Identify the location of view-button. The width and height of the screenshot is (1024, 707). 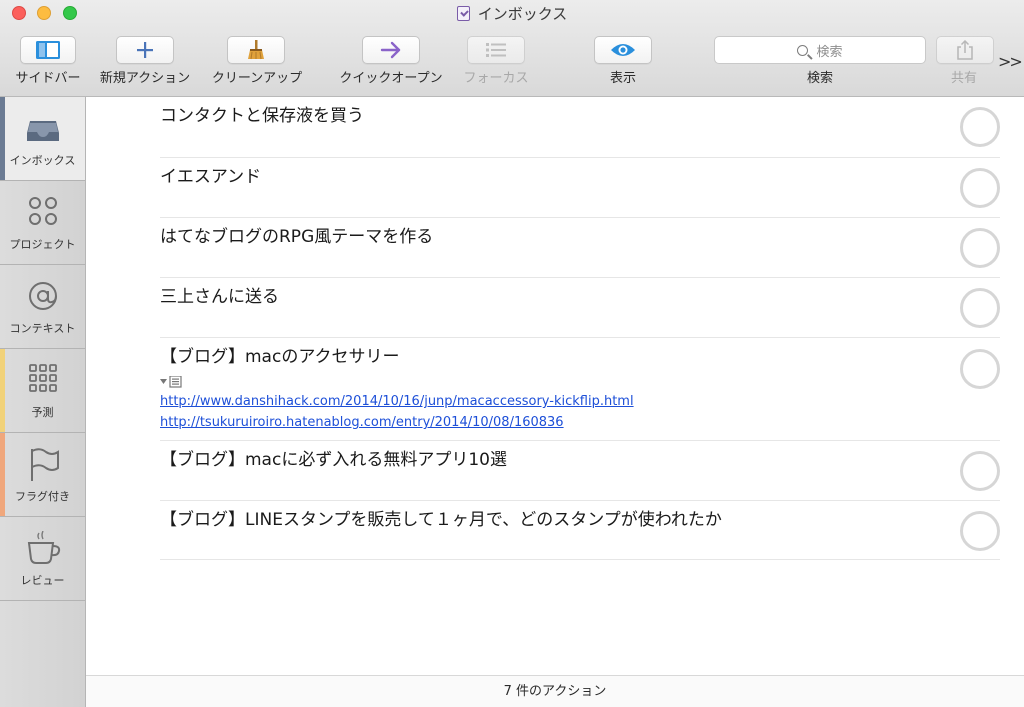
(623, 50).